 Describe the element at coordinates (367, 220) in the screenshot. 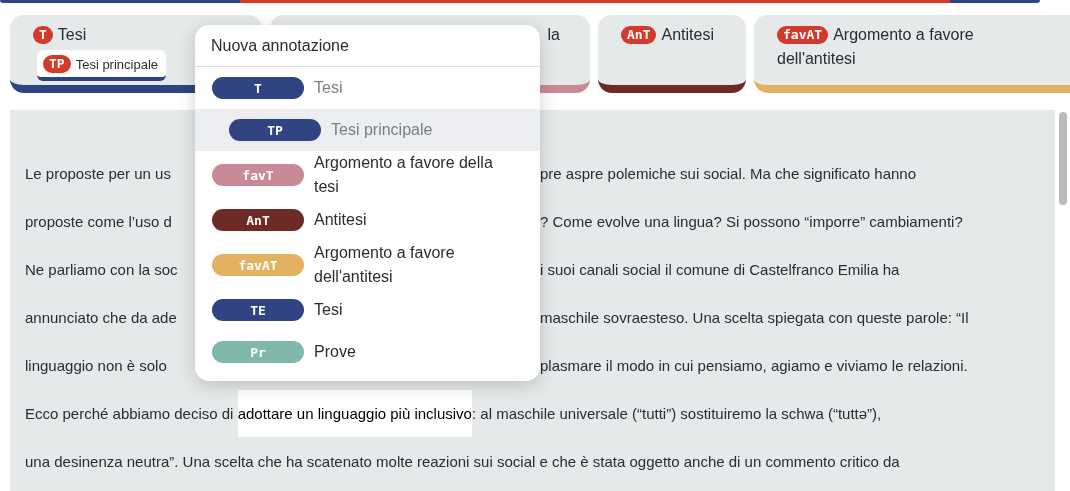

I see `menu-item: AnT Antitesi` at that location.